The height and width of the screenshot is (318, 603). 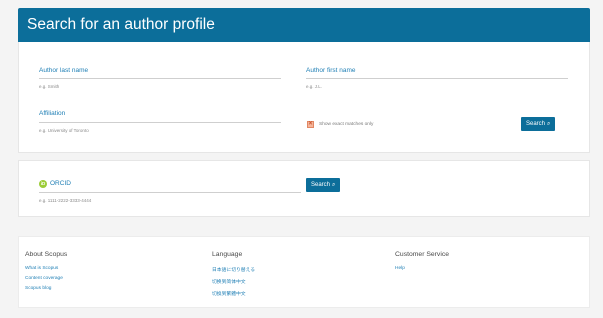 I want to click on last-name-field, so click(x=160, y=78).